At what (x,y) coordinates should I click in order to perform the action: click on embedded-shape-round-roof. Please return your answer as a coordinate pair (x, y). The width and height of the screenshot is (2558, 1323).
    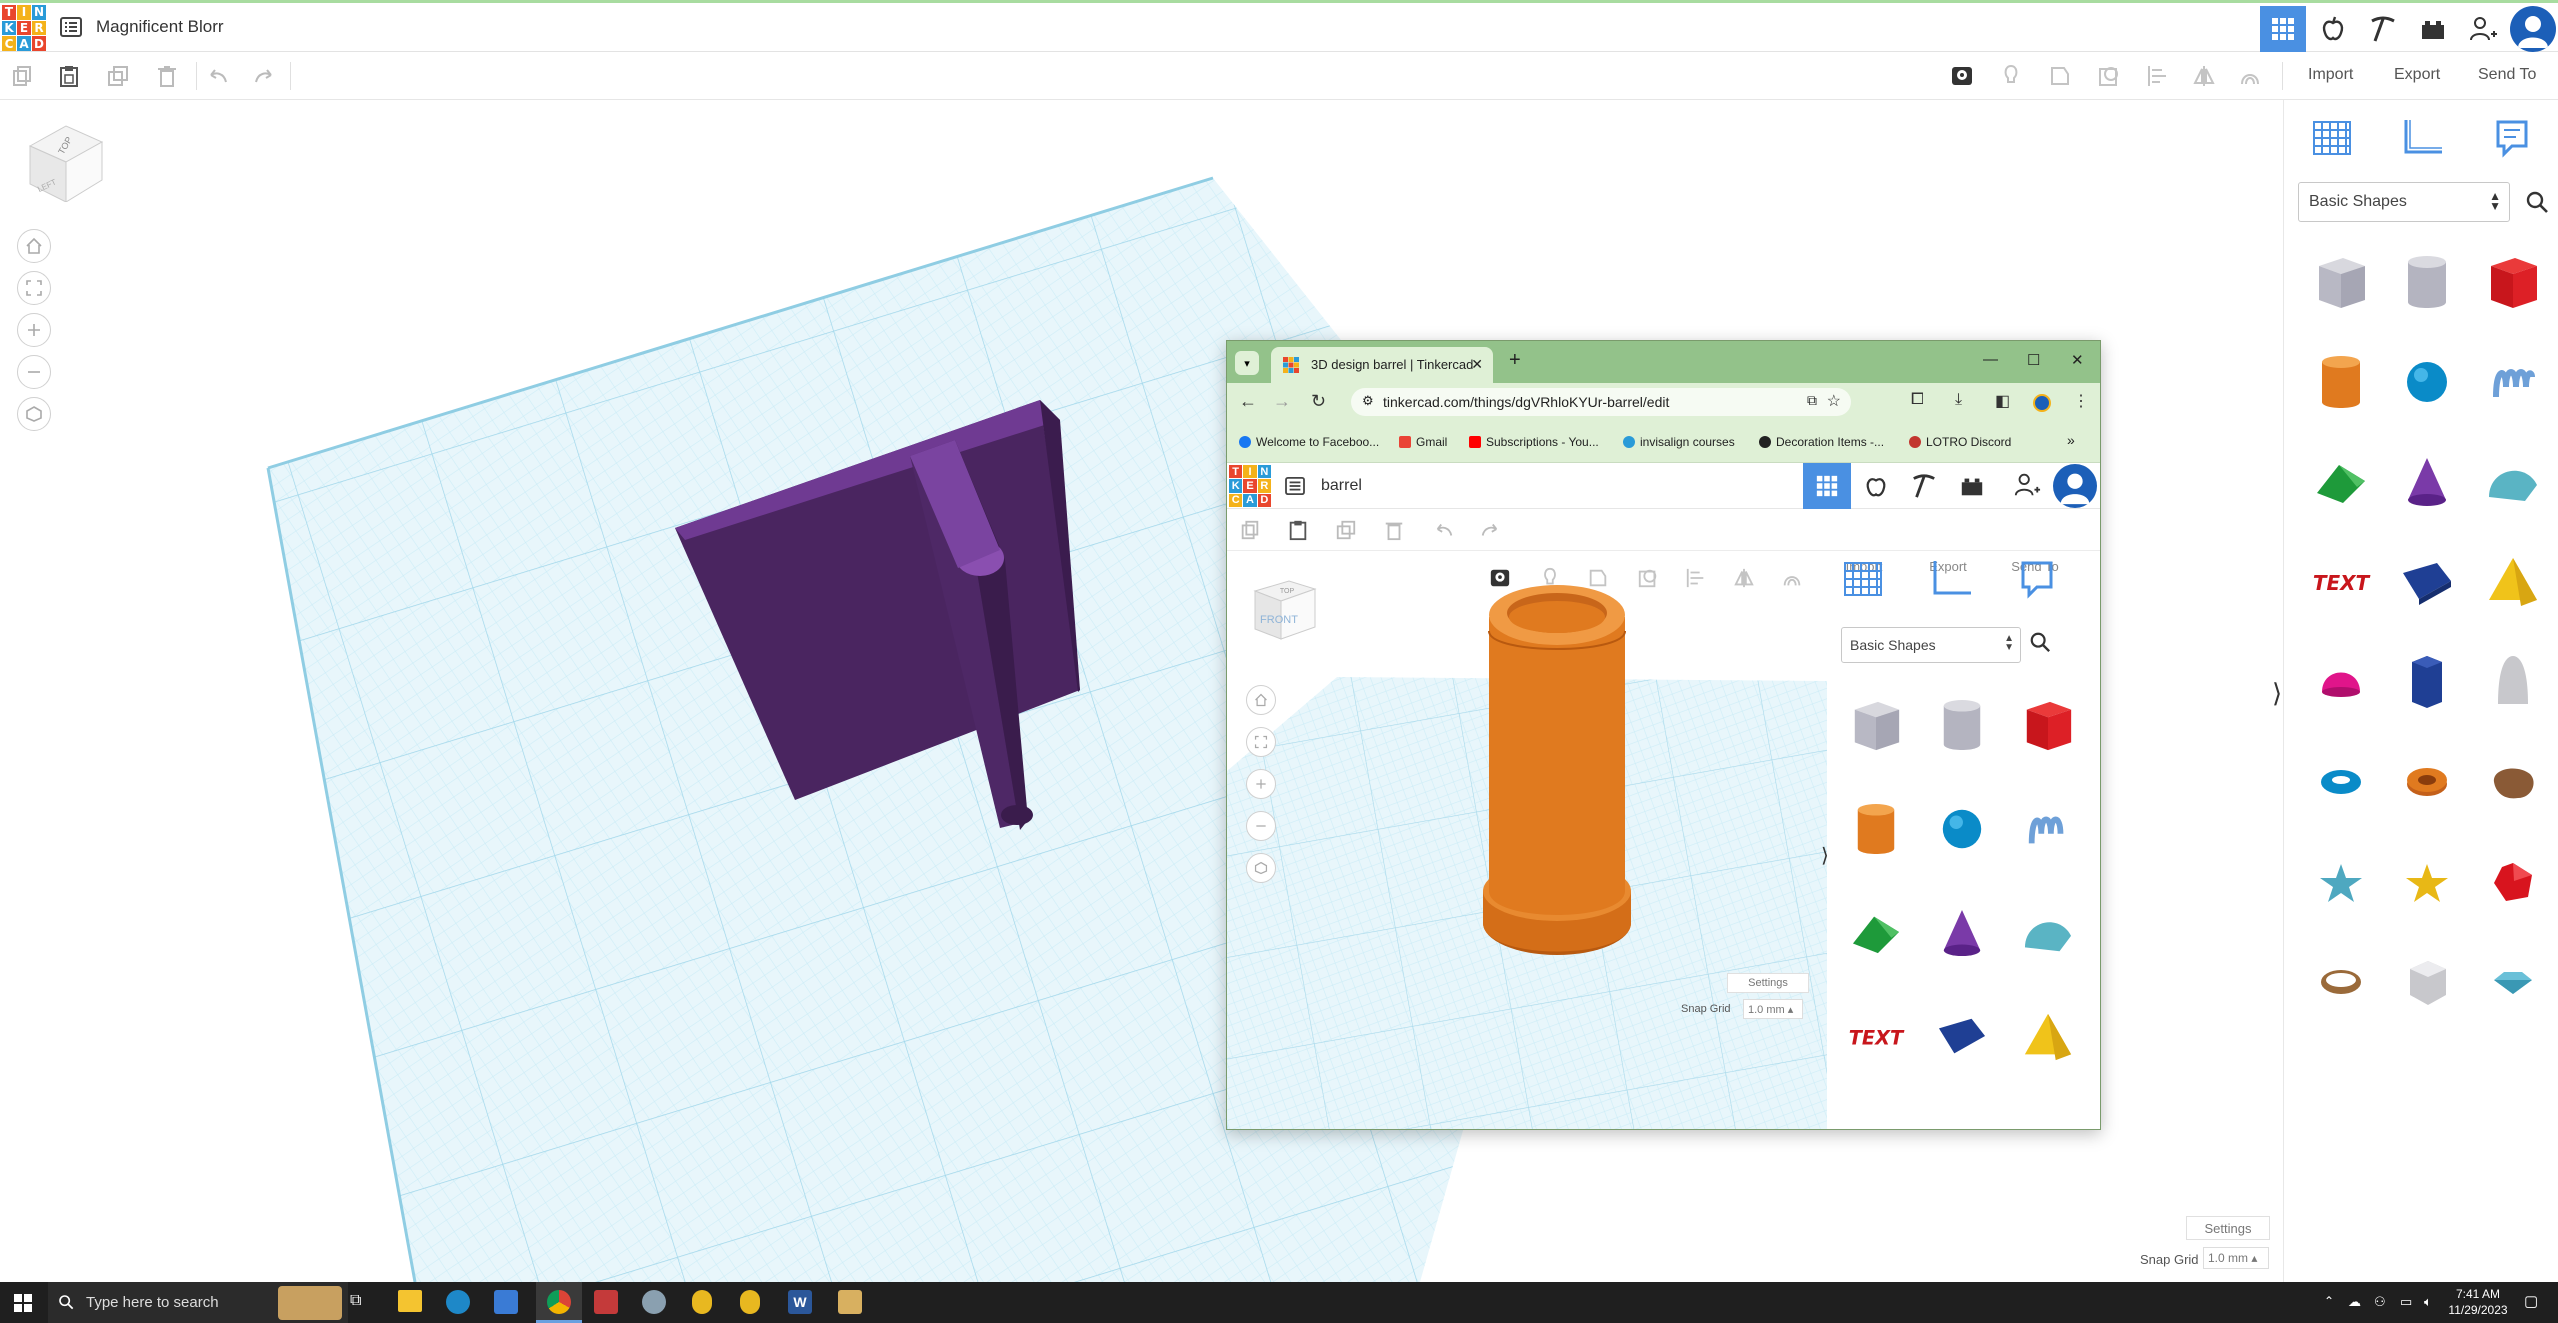
    Looking at the image, I should click on (2048, 933).